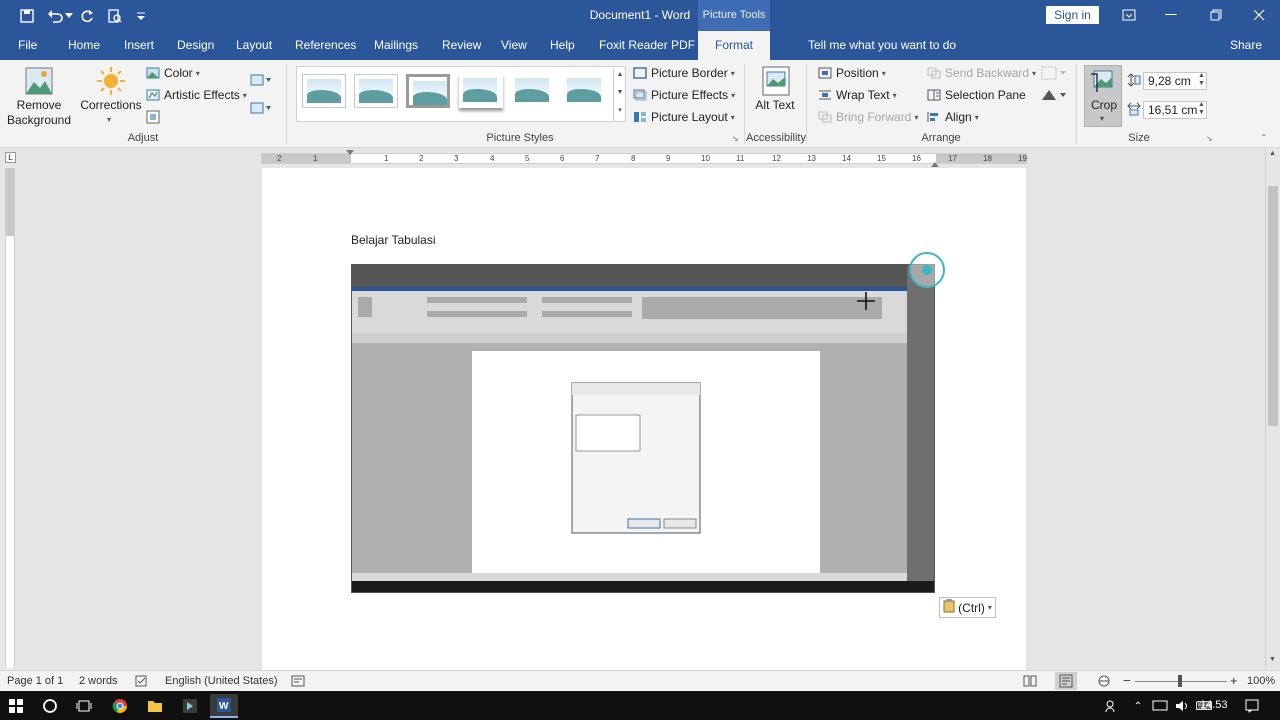 This screenshot has height=720, width=1280. What do you see at coordinates (261, 109) in the screenshot?
I see `change-picture-icon` at bounding box center [261, 109].